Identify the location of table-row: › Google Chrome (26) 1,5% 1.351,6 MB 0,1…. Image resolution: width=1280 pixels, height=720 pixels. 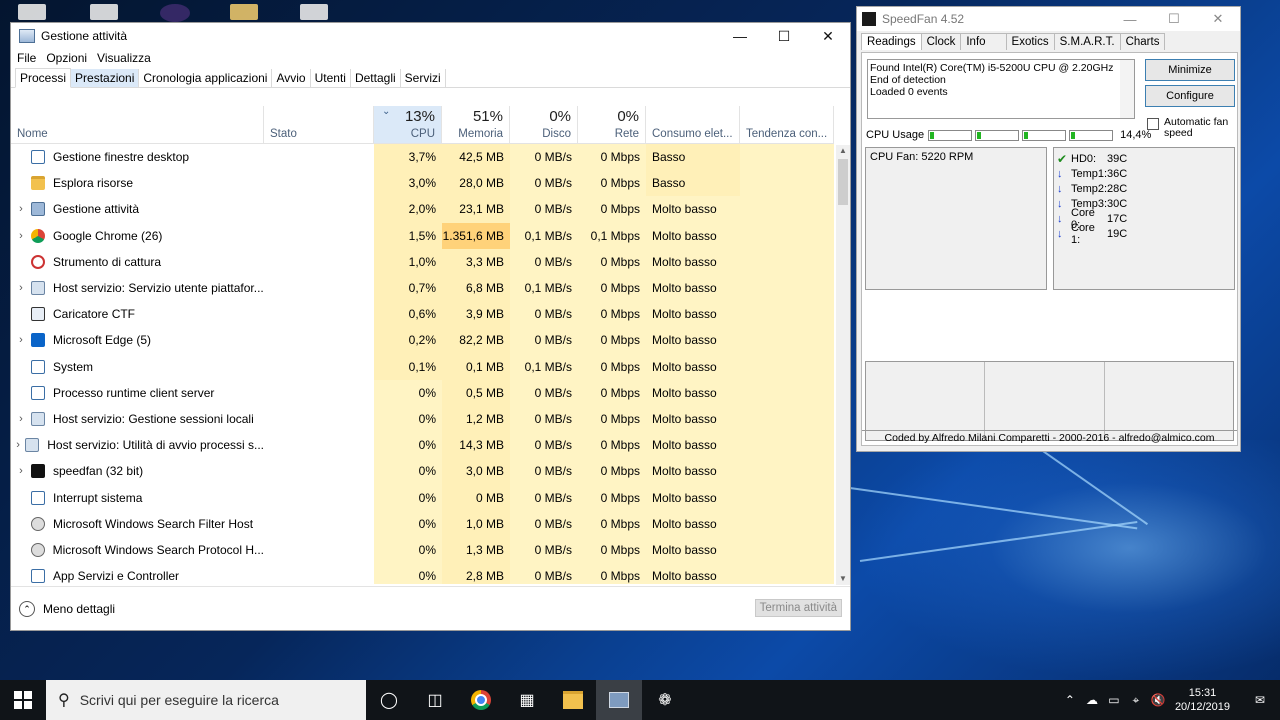
(422, 235).